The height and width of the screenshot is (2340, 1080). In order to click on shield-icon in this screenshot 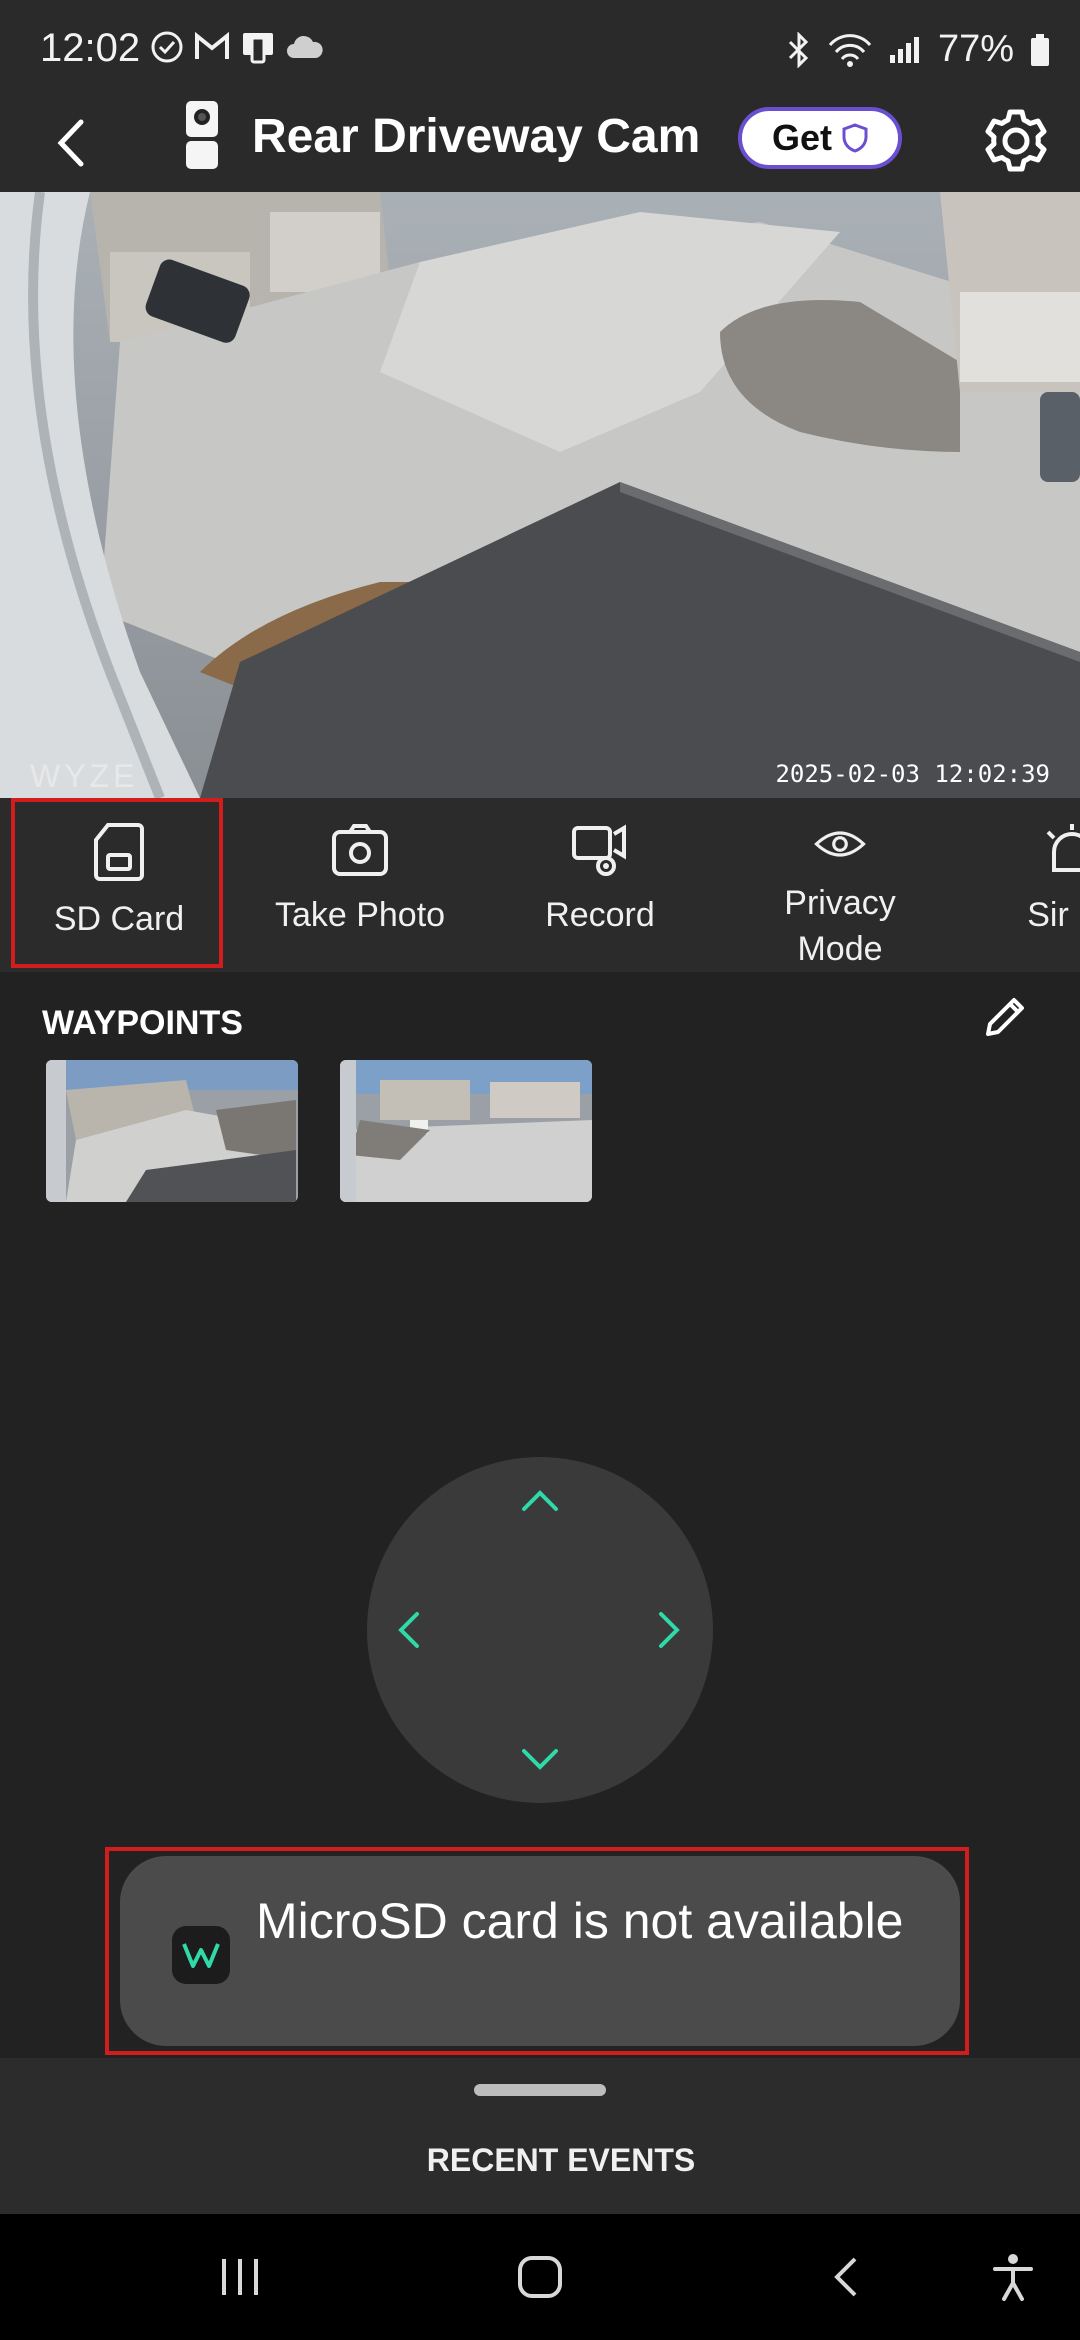, I will do `click(855, 138)`.